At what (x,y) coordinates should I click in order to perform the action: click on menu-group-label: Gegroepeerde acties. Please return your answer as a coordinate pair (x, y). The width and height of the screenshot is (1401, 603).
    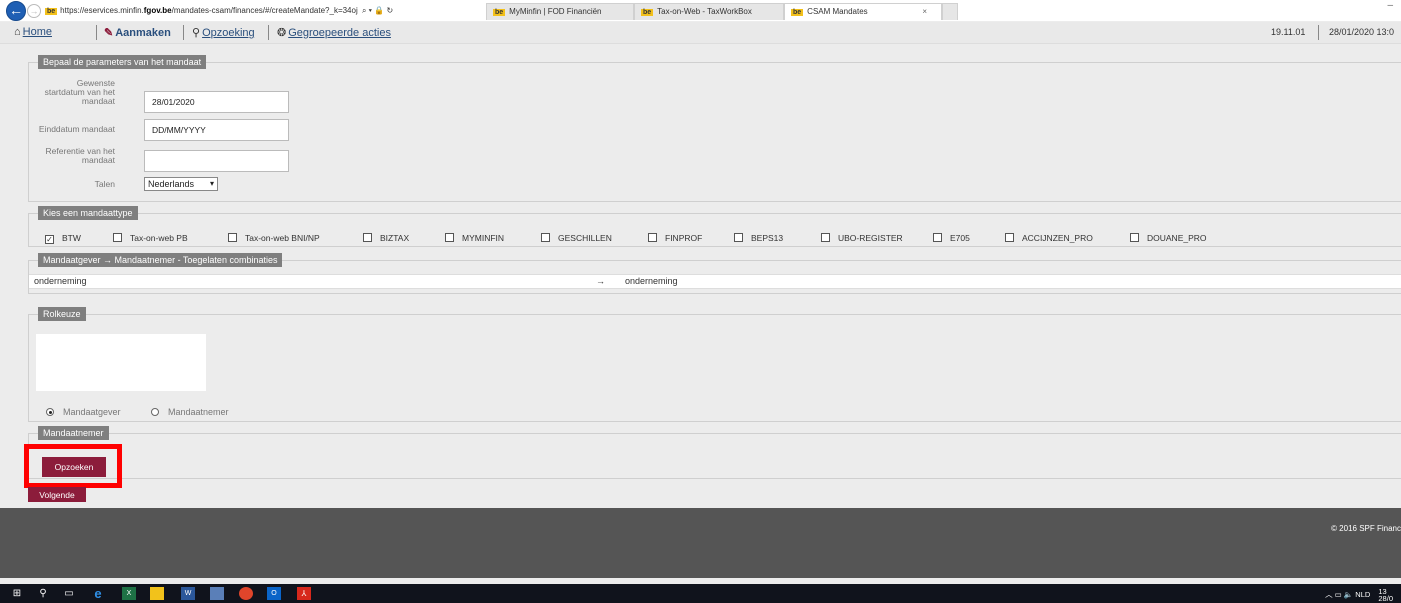
    Looking at the image, I should click on (339, 33).